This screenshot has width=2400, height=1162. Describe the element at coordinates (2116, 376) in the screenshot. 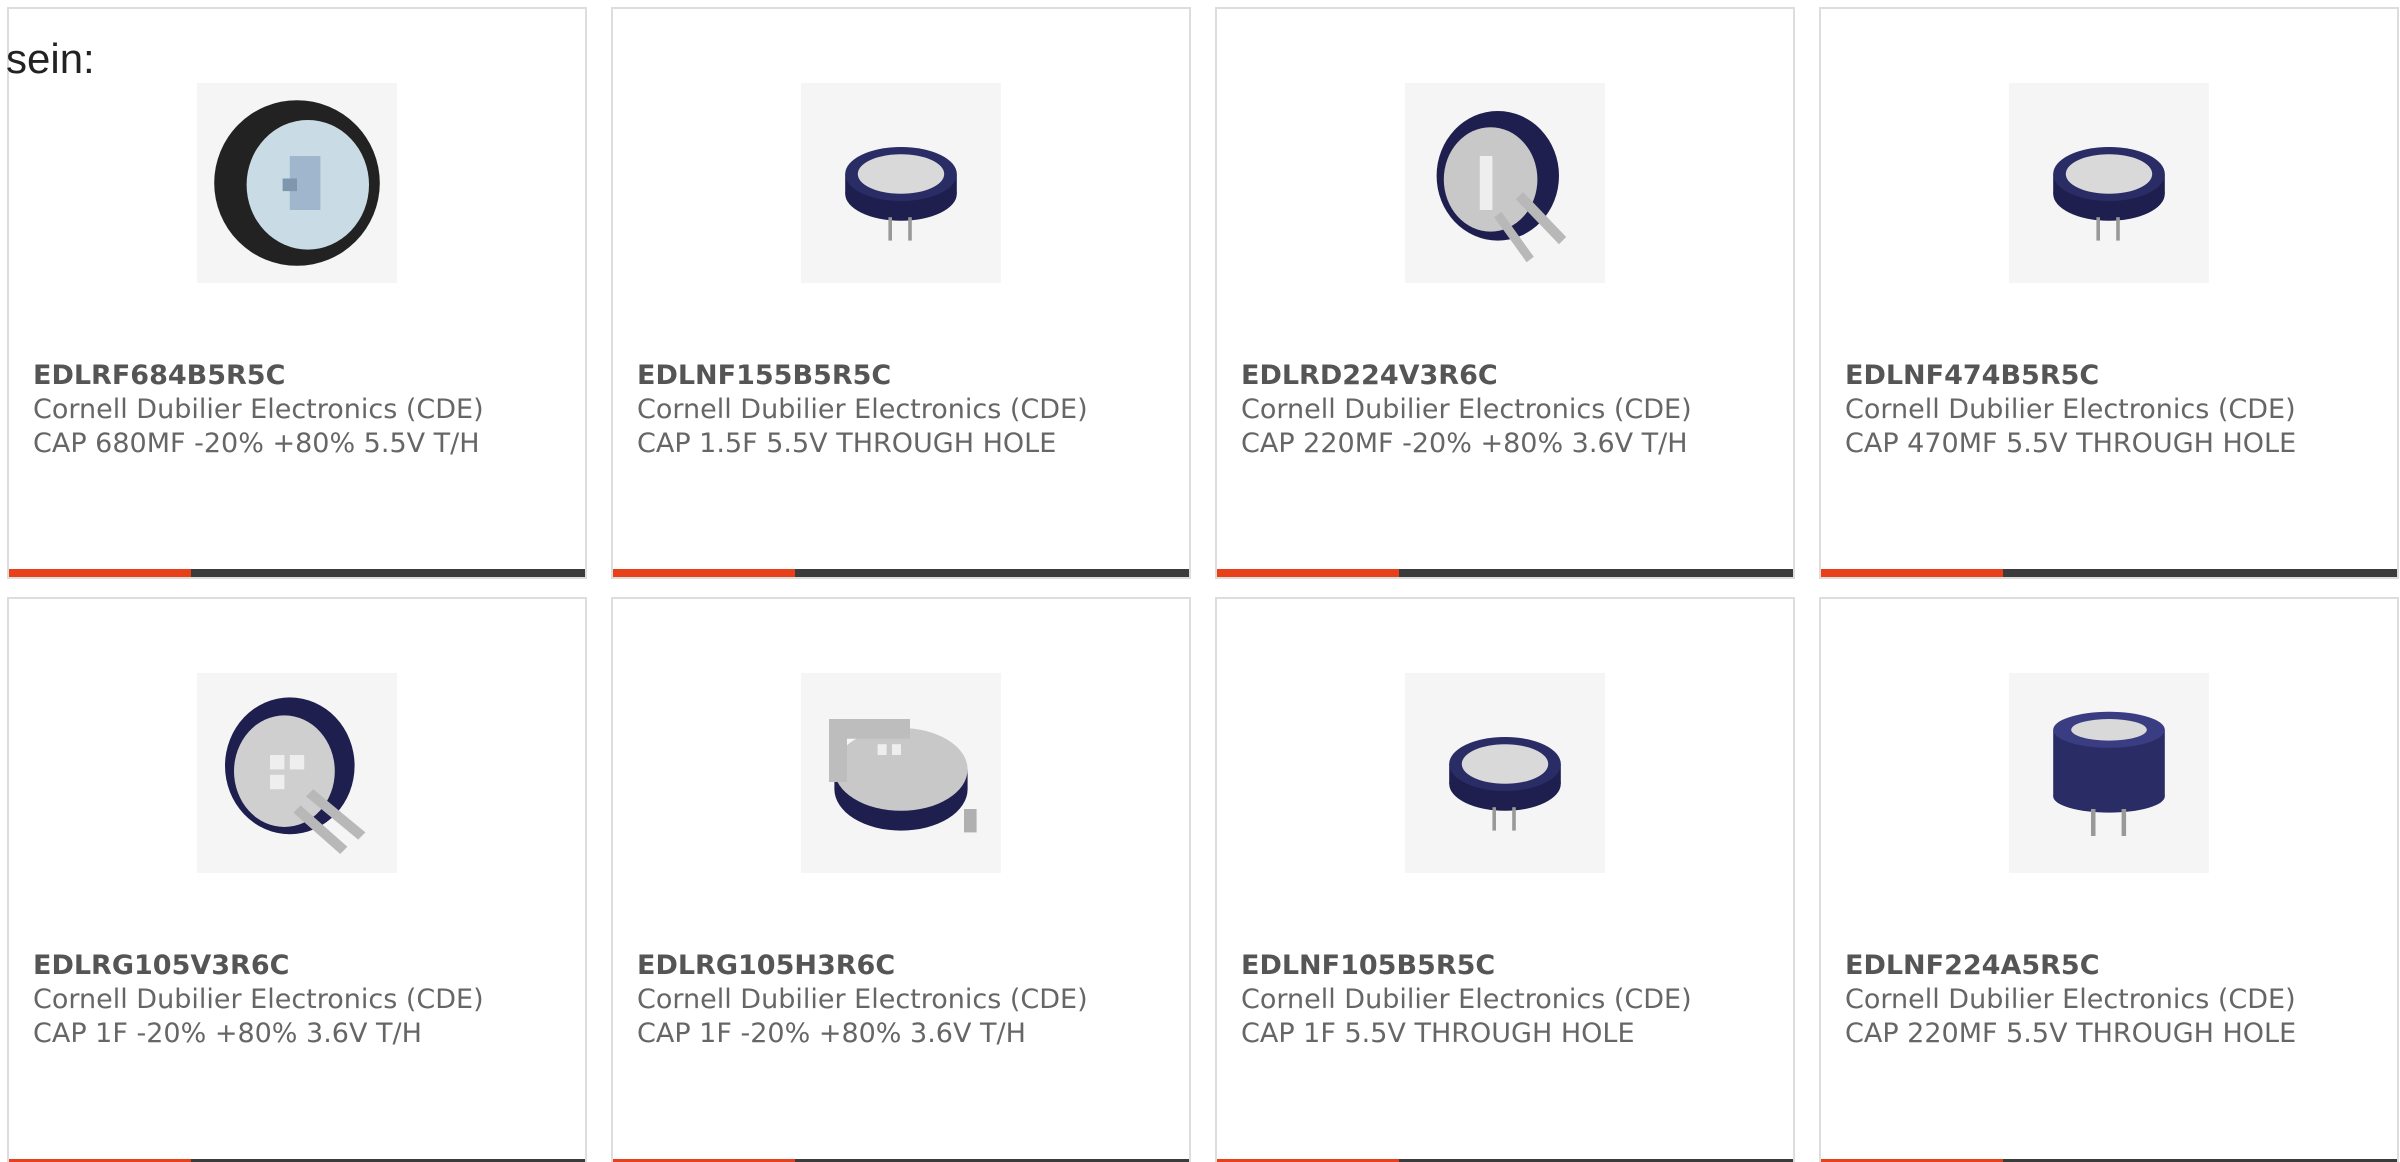

I see `part-number: EDLNF474B5R5C` at that location.